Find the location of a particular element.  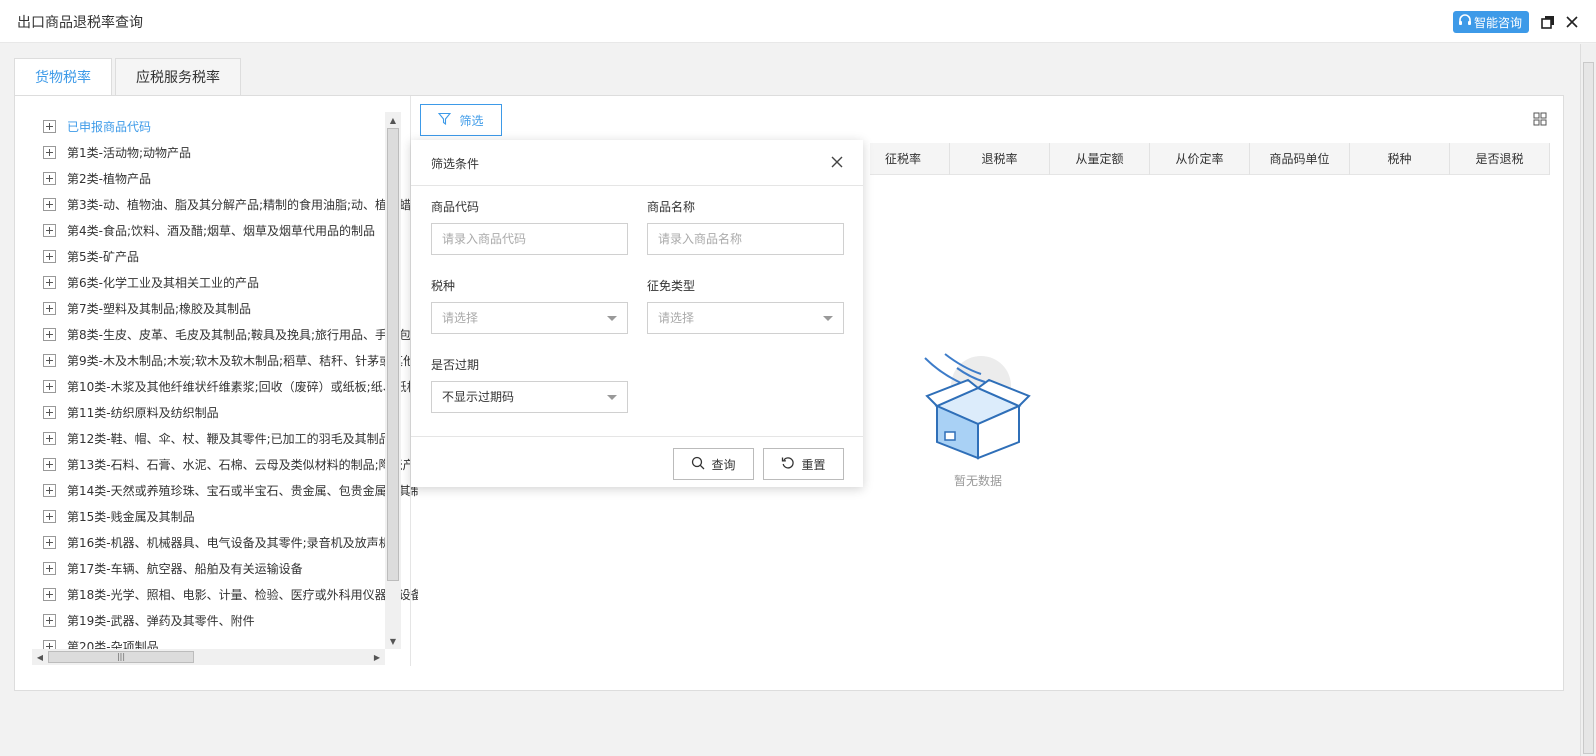

tree-vertical-scrollbar: ▲ ▼ is located at coordinates (393, 380).